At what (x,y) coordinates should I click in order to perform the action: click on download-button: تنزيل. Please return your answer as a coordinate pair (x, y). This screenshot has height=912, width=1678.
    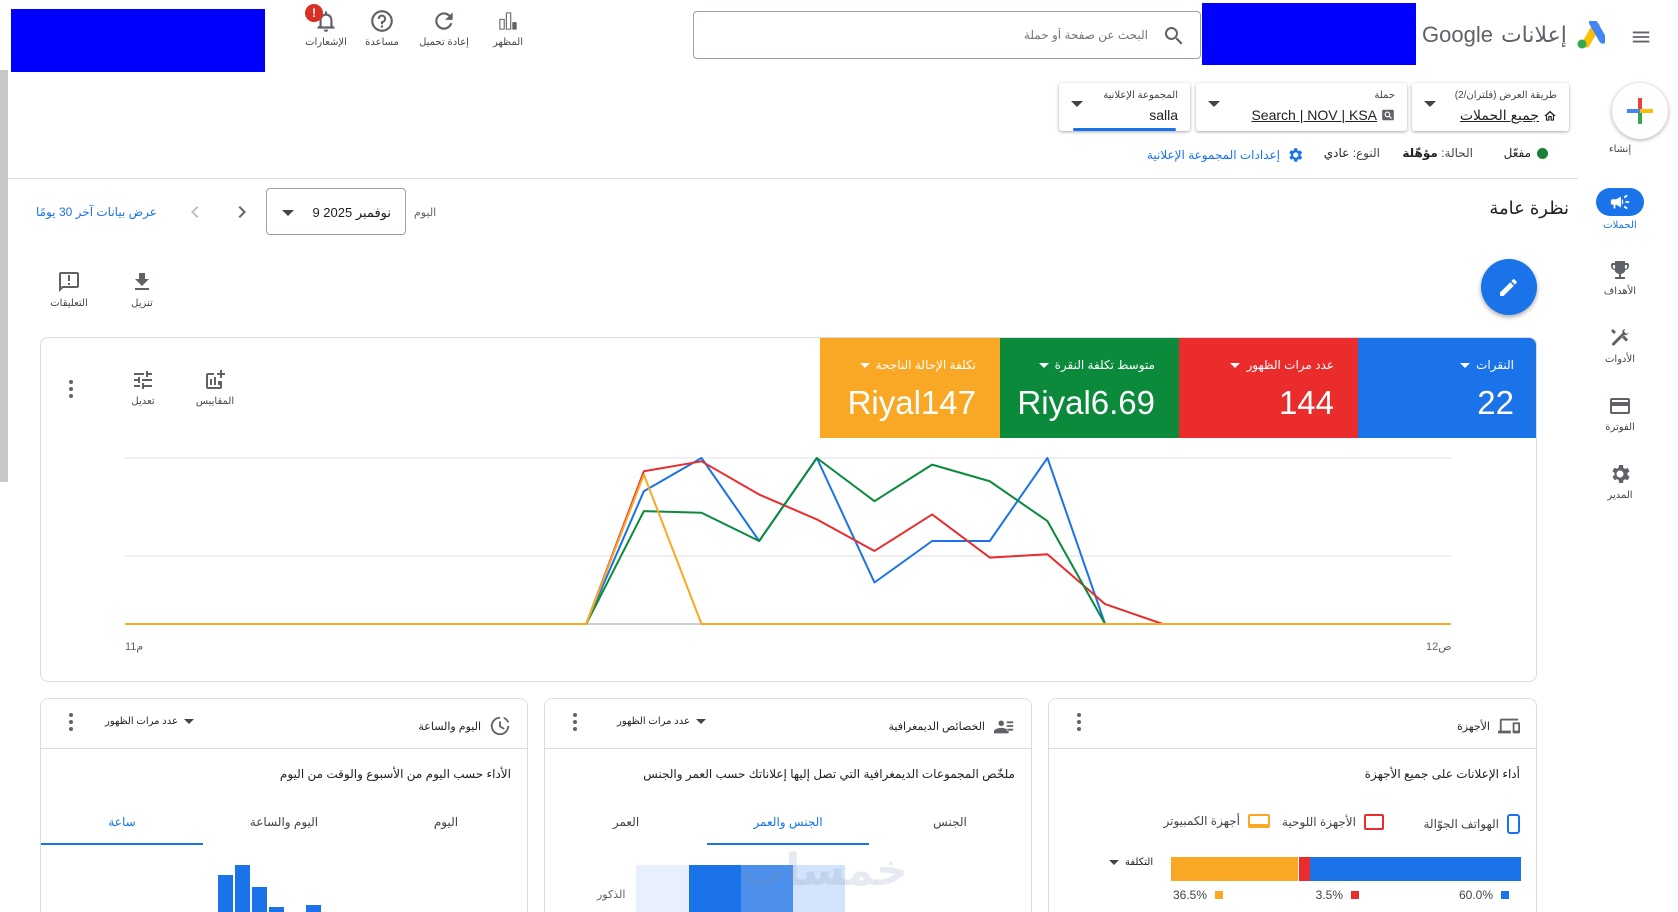
    Looking at the image, I should click on (142, 289).